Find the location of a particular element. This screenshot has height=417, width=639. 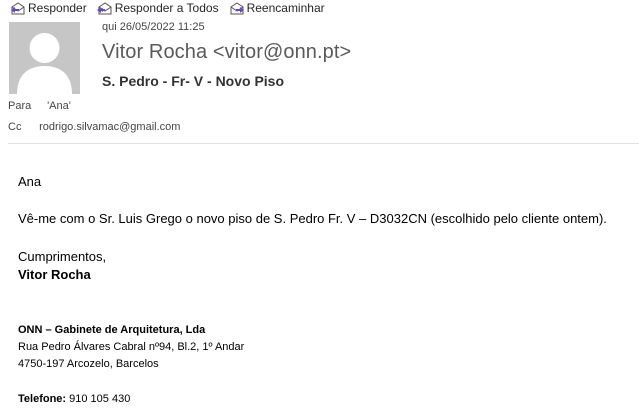

reply-all-icon is located at coordinates (104, 8).